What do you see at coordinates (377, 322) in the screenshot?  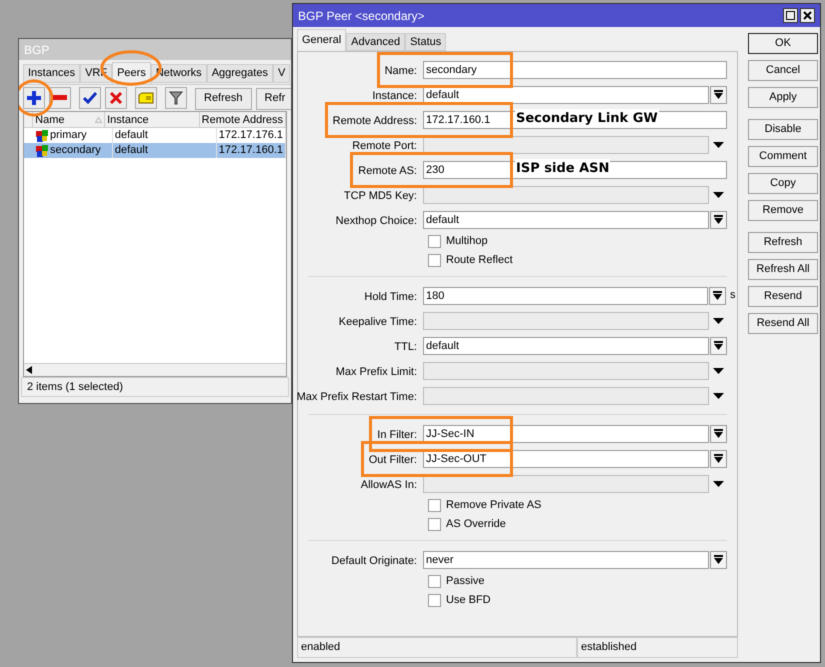 I see `field-label: Keepalive Time:` at bounding box center [377, 322].